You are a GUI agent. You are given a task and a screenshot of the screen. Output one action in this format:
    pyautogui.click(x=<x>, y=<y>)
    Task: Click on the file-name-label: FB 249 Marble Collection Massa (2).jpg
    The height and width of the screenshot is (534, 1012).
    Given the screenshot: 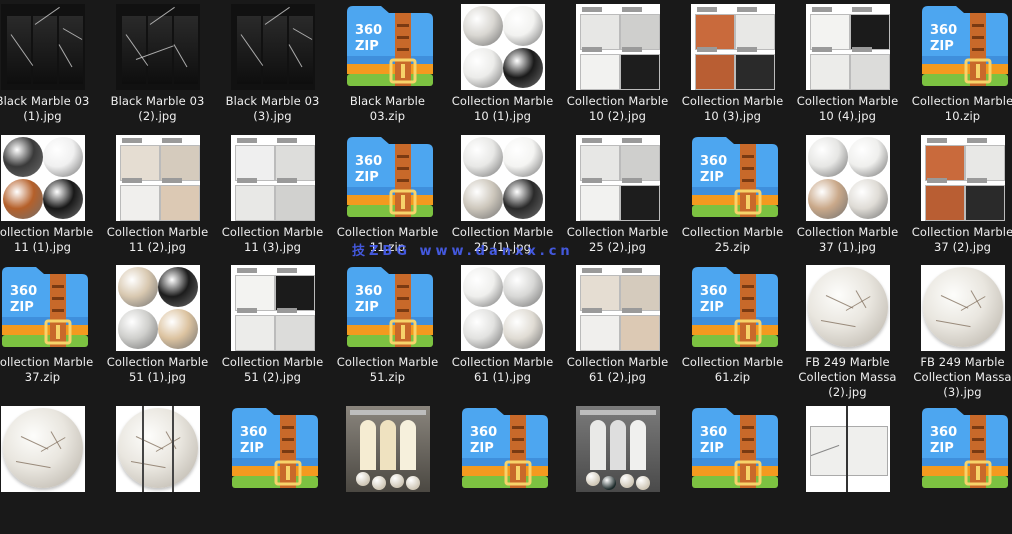 What is the action you would take?
    pyautogui.click(x=847, y=377)
    